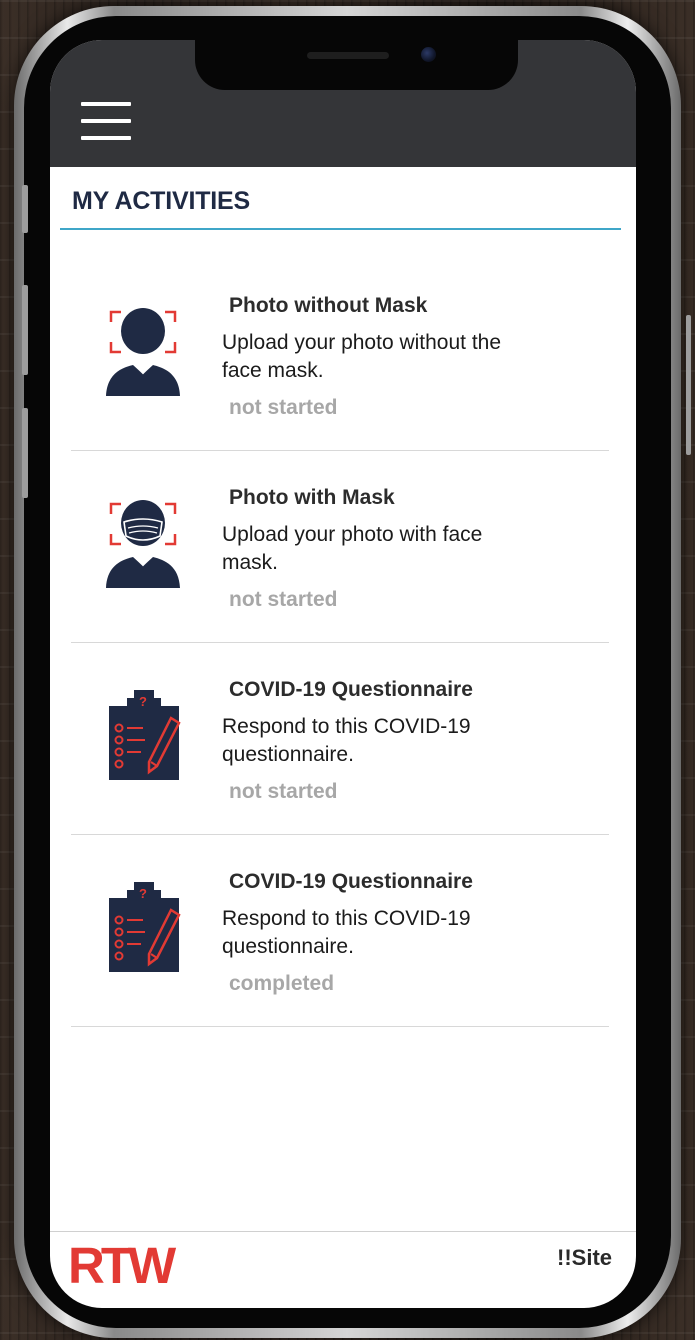 The height and width of the screenshot is (1340, 695). I want to click on footer-divider, so click(343, 1231).